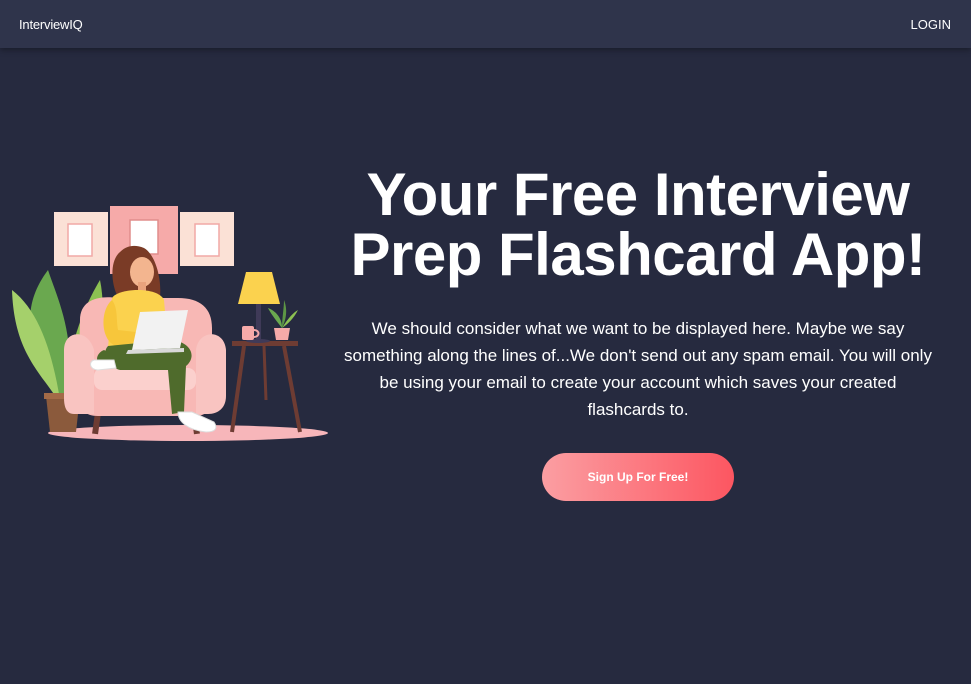 The width and height of the screenshot is (971, 684). I want to click on brand-logo: InterviewIQ, so click(51, 24).